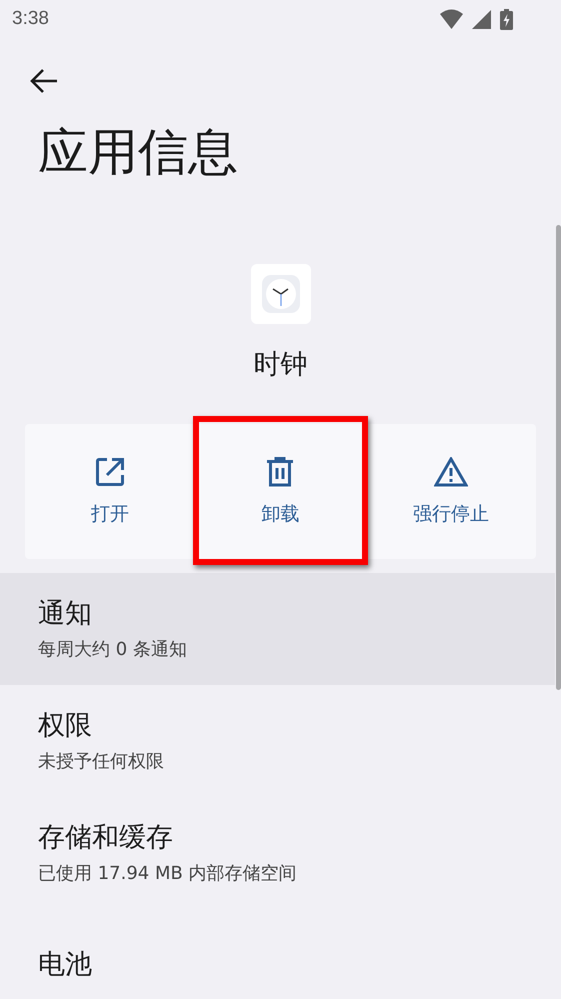 Image resolution: width=561 pixels, height=999 pixels. I want to click on settings-item: 存储和缓存 已使用 17.94 MB 内部存储空间, so click(277, 853).